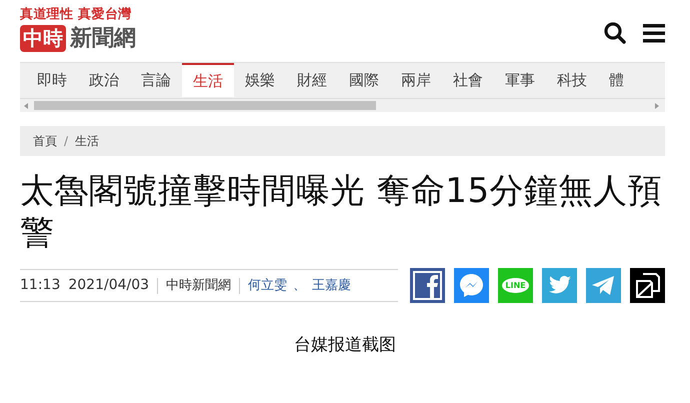 The height and width of the screenshot is (403, 690). What do you see at coordinates (205, 105) in the screenshot?
I see `scrollbar-thumb` at bounding box center [205, 105].